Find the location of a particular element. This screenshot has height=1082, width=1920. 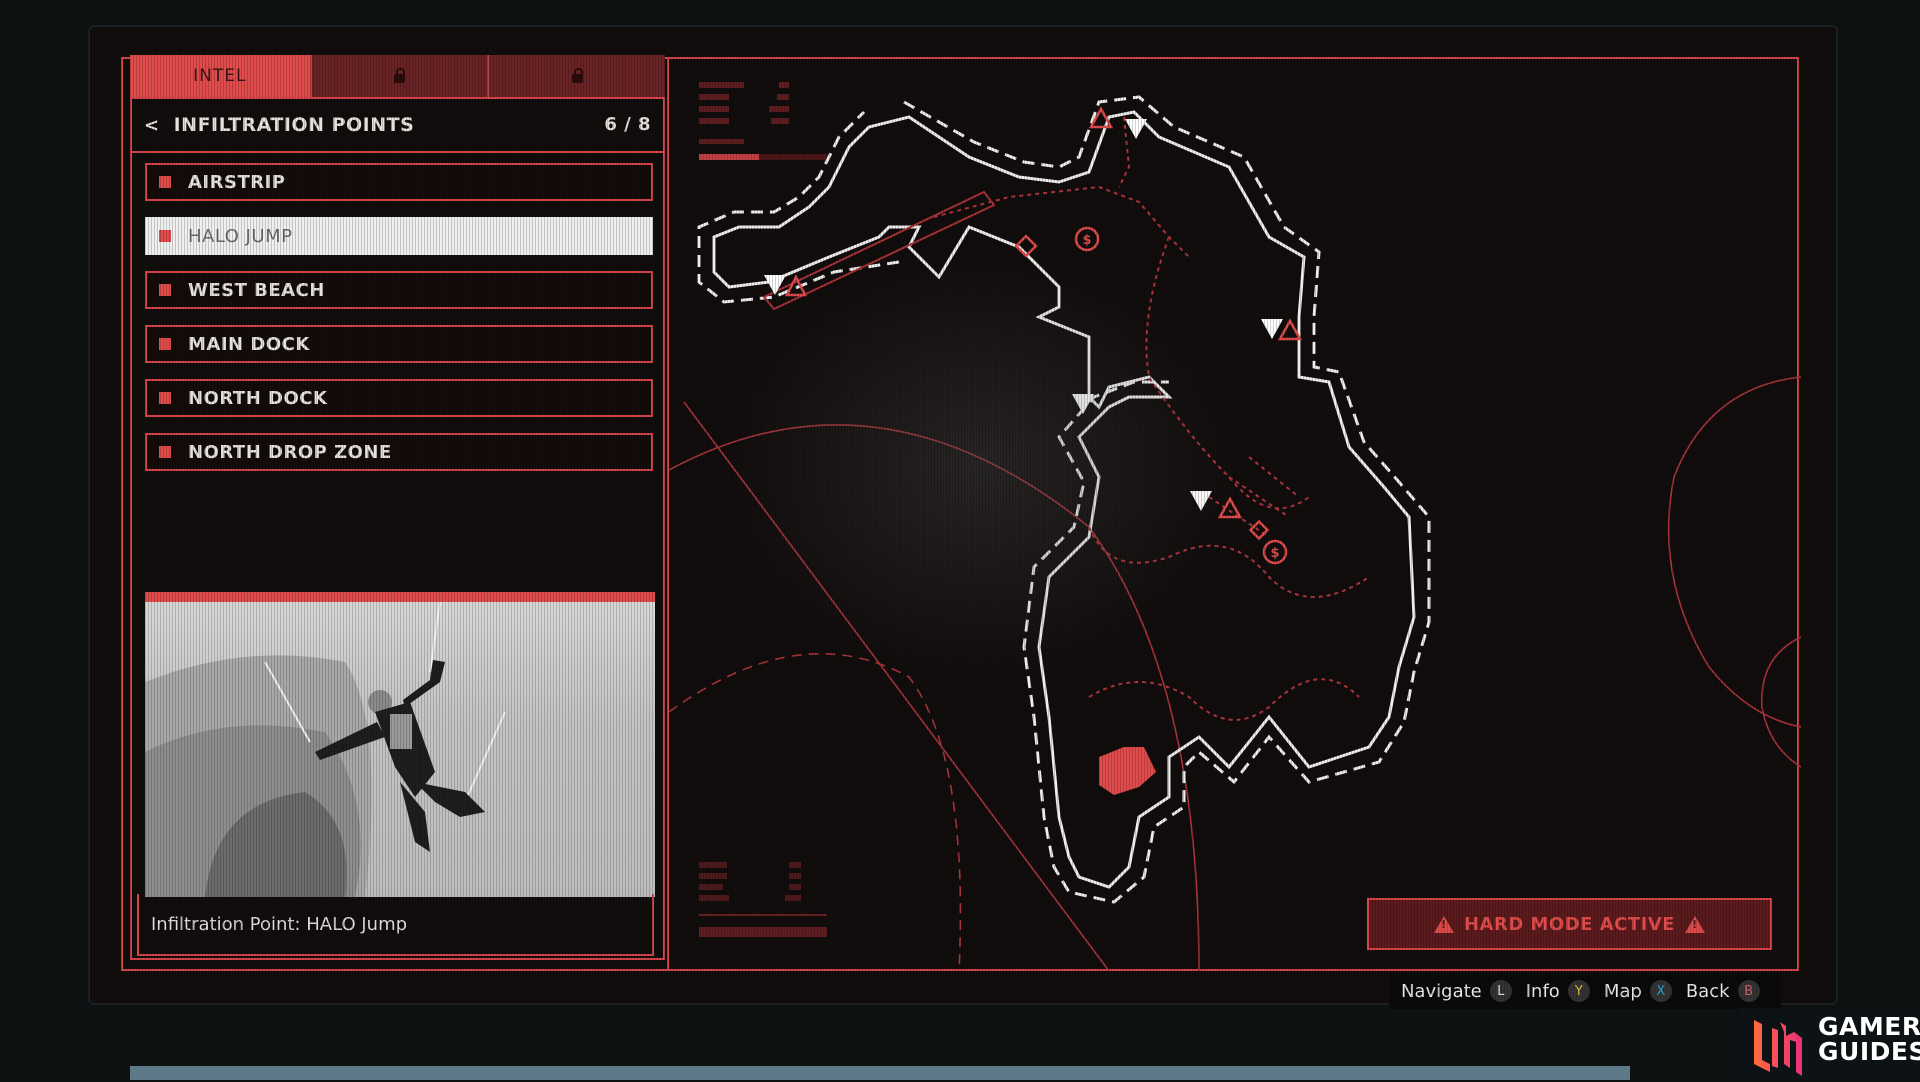

hint-label: Back is located at coordinates (1707, 991).